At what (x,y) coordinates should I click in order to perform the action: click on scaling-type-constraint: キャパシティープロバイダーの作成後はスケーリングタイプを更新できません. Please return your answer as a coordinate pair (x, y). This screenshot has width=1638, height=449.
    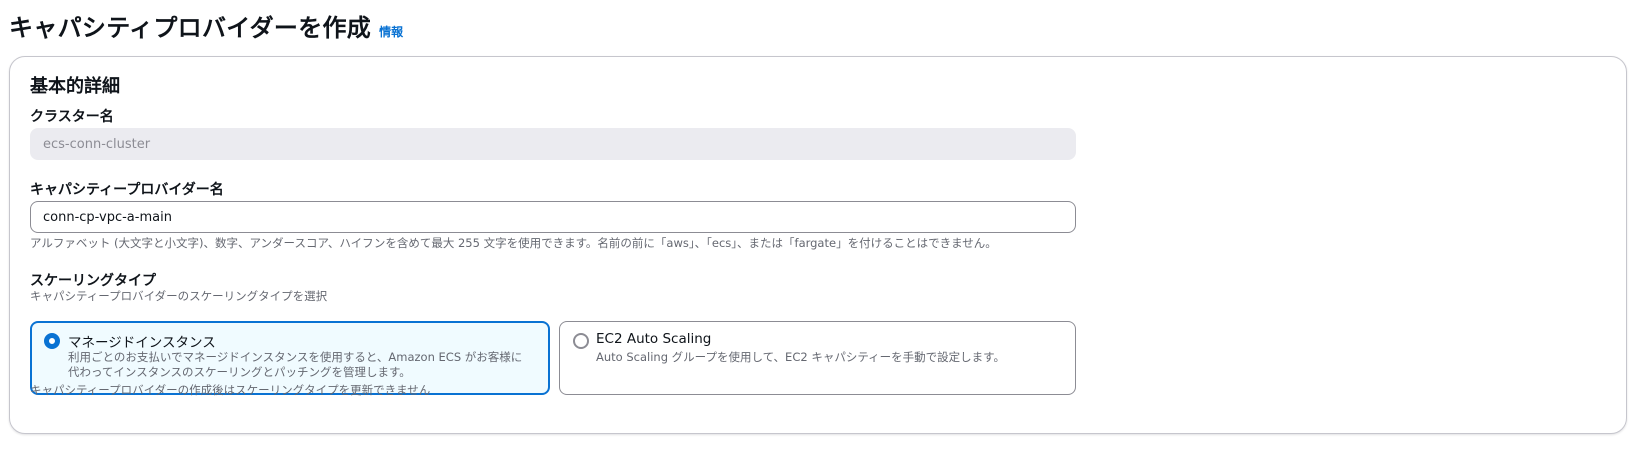
    Looking at the image, I should click on (230, 390).